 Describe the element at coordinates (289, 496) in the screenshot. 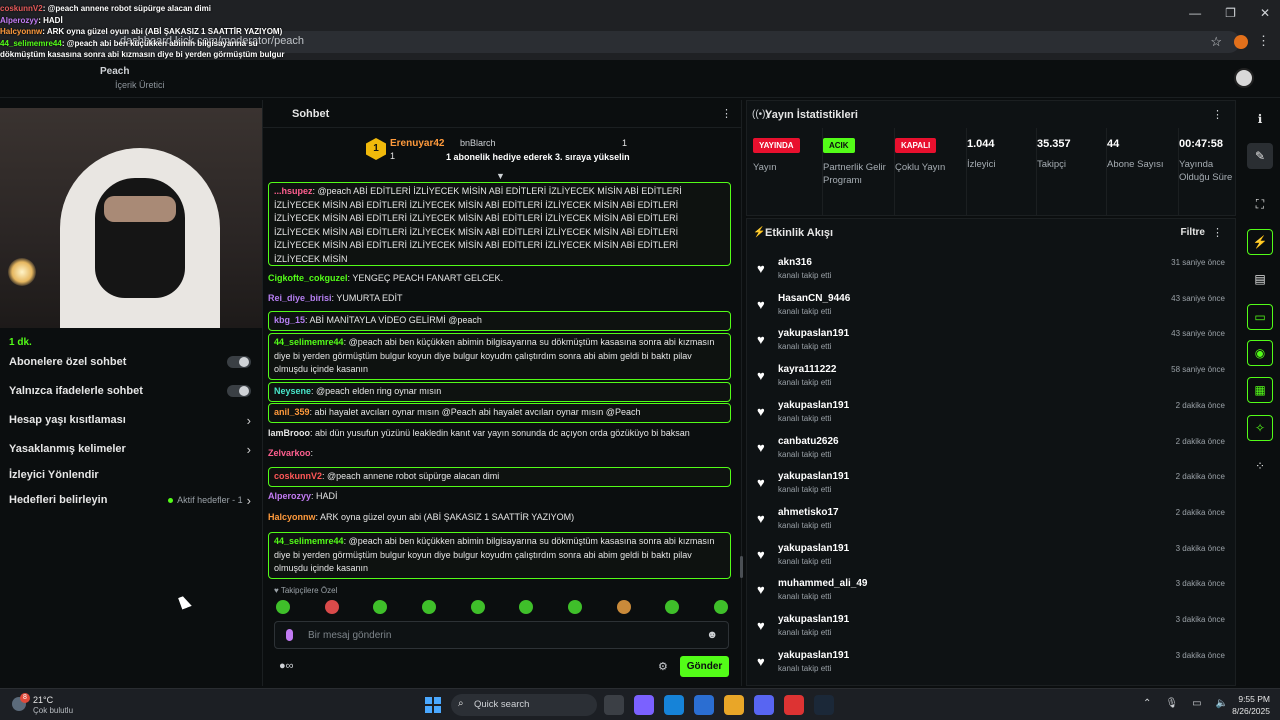

I see `chat-username: Alperozyy` at that location.